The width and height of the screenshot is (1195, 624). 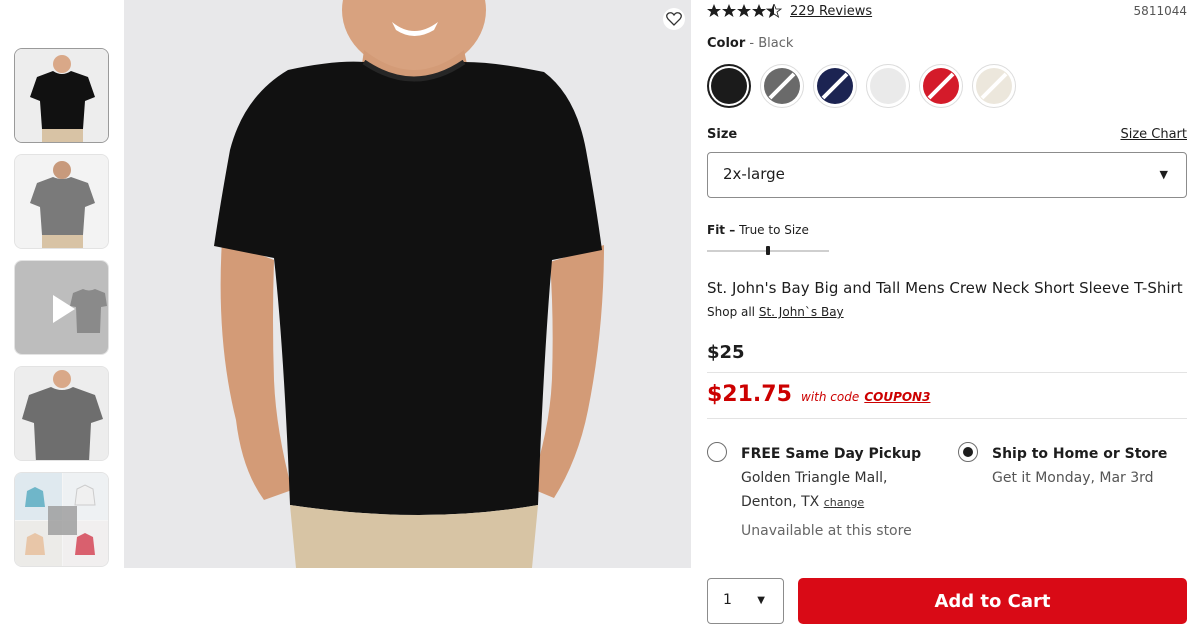 I want to click on ship-eta: Get it Monday, Mar 3rd, so click(x=1073, y=478).